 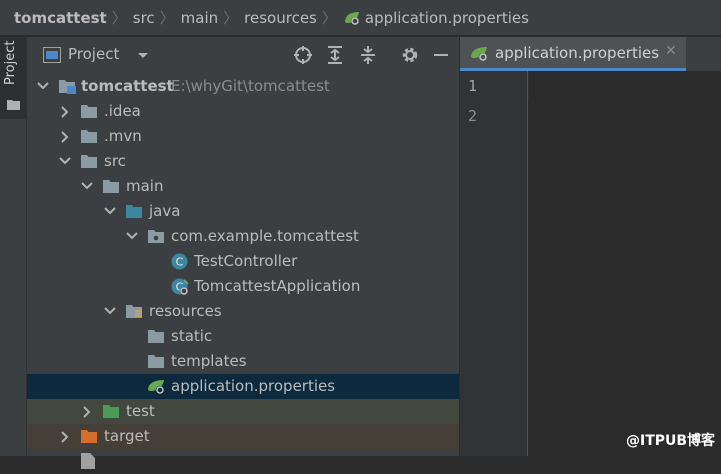 I want to click on tree-label-tomcattest: tomcattest, so click(x=127, y=86).